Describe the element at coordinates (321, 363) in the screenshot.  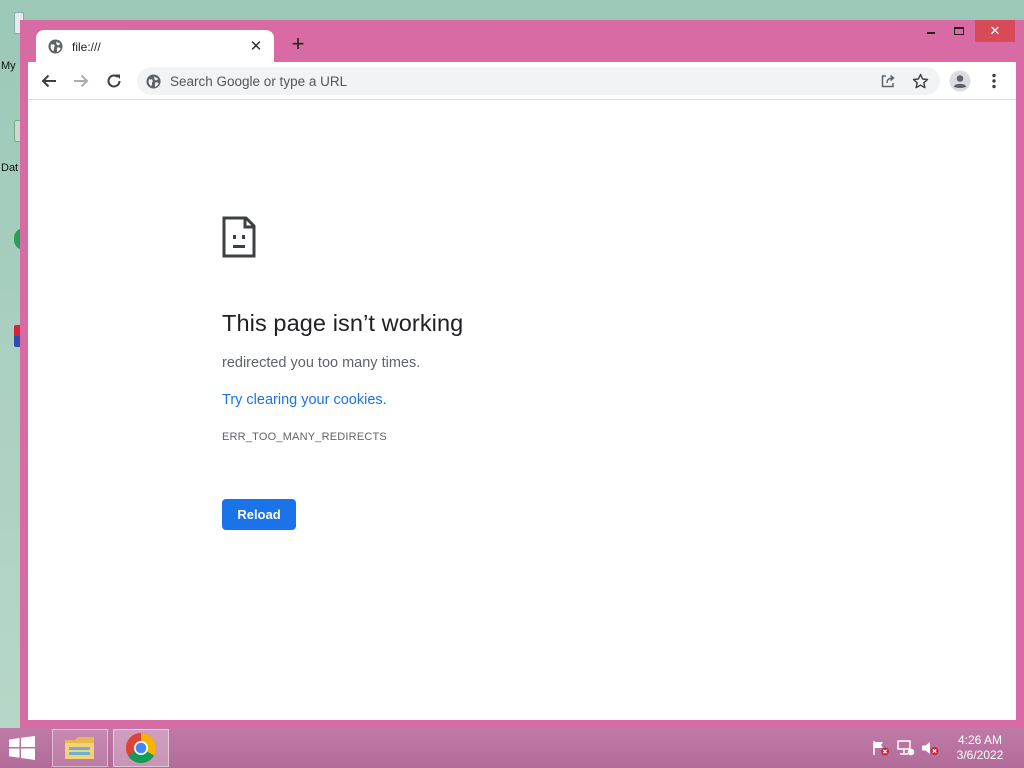
I see `error-description: redirected you too many times.` at that location.